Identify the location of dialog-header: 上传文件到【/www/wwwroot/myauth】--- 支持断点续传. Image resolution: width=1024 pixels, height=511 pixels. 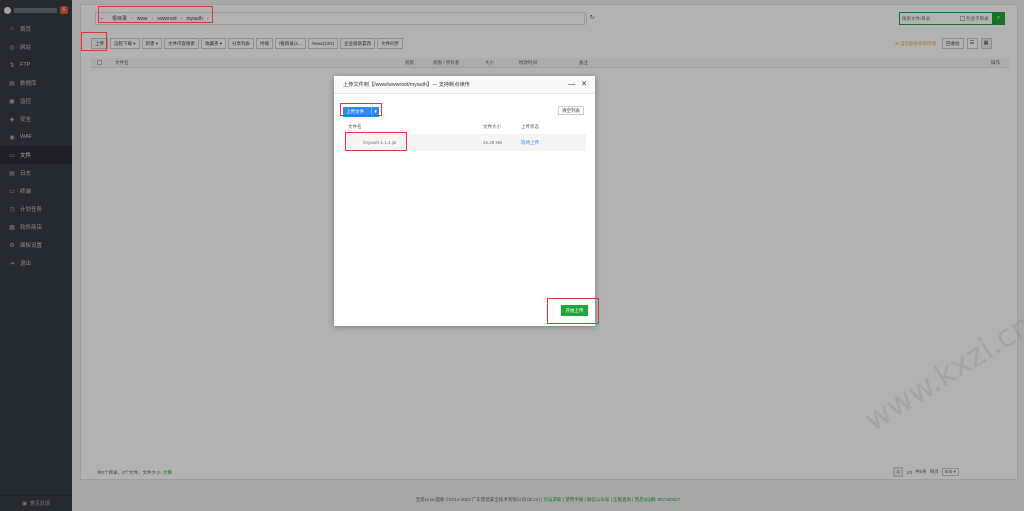
(464, 85).